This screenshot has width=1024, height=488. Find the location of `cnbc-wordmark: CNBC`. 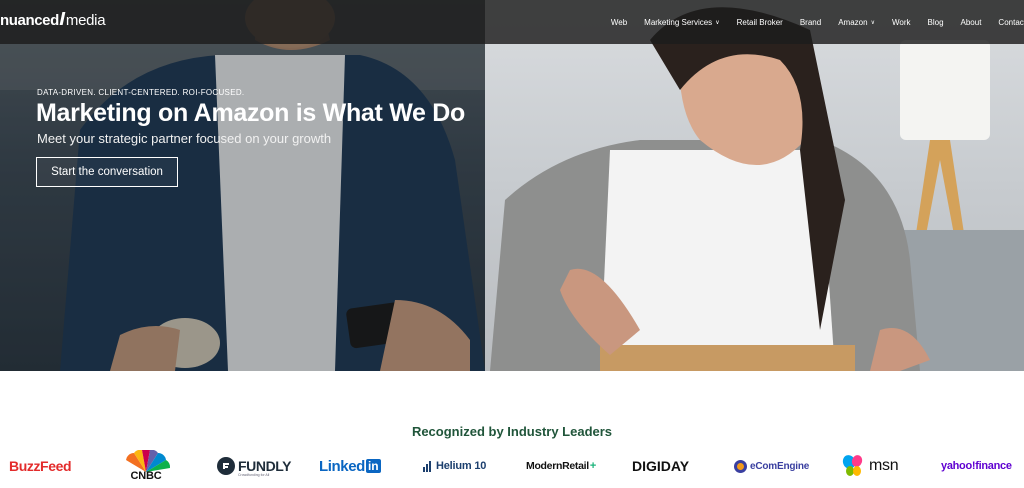

cnbc-wordmark: CNBC is located at coordinates (146, 476).